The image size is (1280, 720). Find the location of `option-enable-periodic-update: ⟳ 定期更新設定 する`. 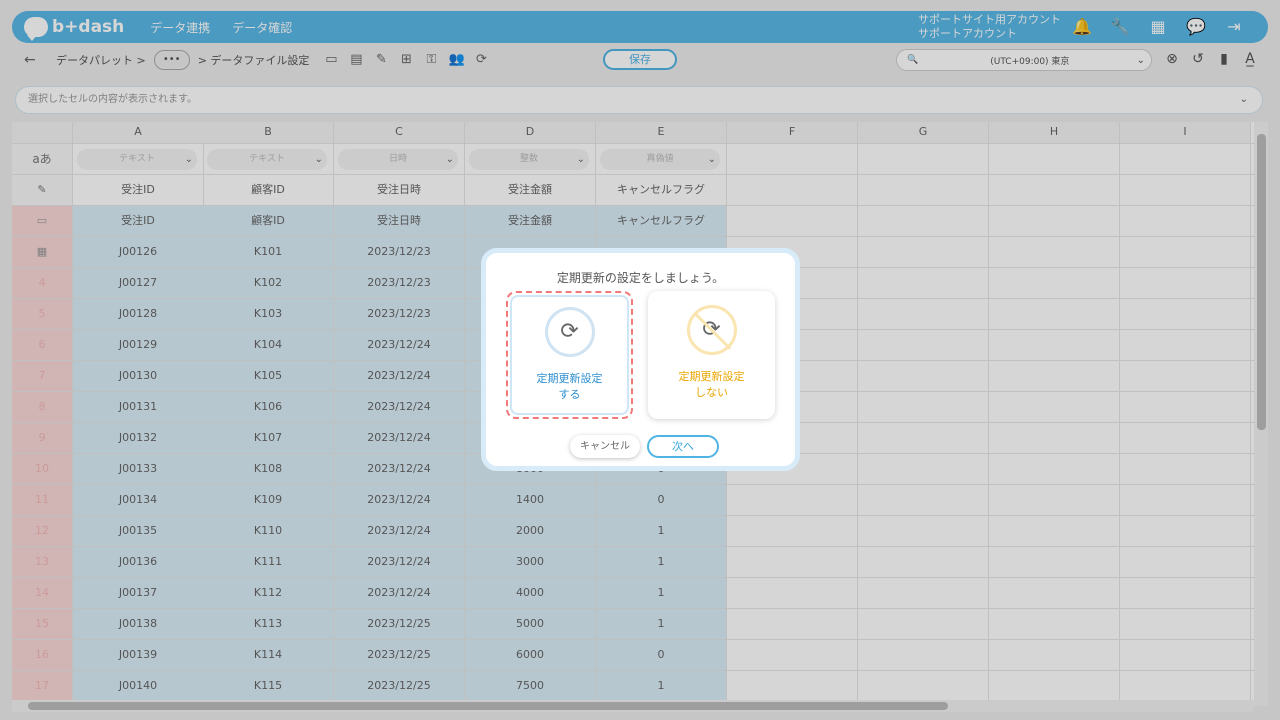

option-enable-periodic-update: ⟳ 定期更新設定 する is located at coordinates (569, 355).